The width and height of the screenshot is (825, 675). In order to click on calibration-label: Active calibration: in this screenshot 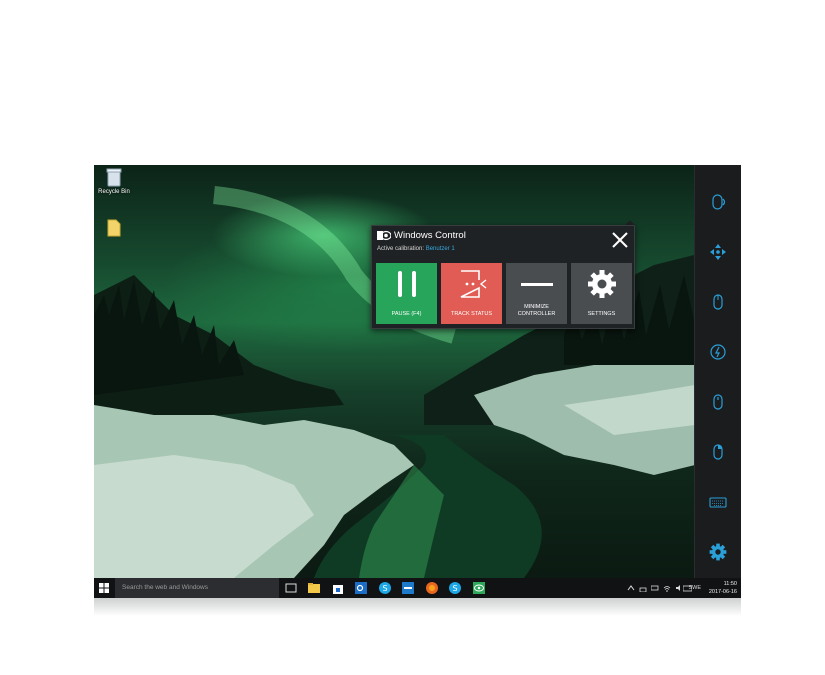, I will do `click(401, 249)`.